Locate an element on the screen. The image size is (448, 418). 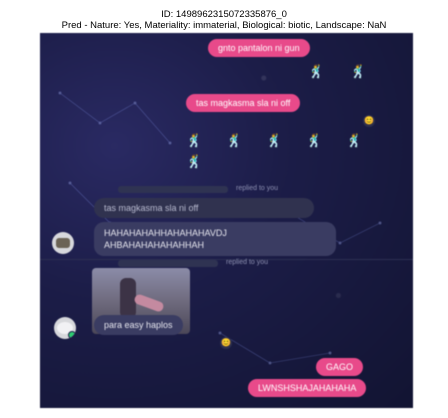
quoted-message: tas magkasma sla ni off is located at coordinates (204, 208).